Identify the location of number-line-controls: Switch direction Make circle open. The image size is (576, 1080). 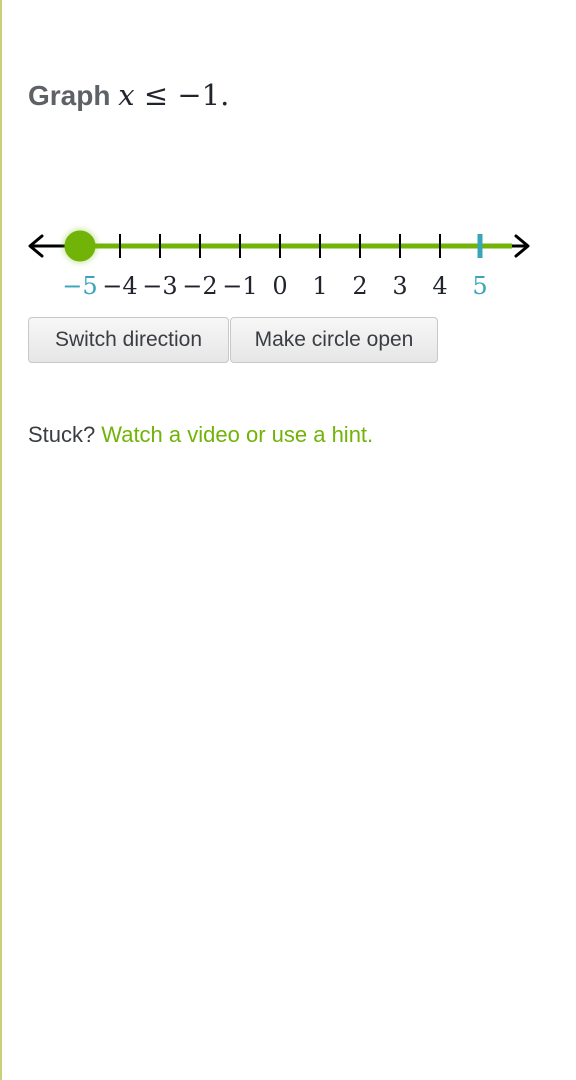
(233, 340).